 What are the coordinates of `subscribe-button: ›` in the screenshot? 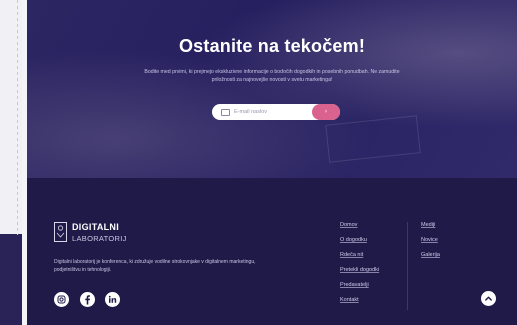 It's located at (326, 112).